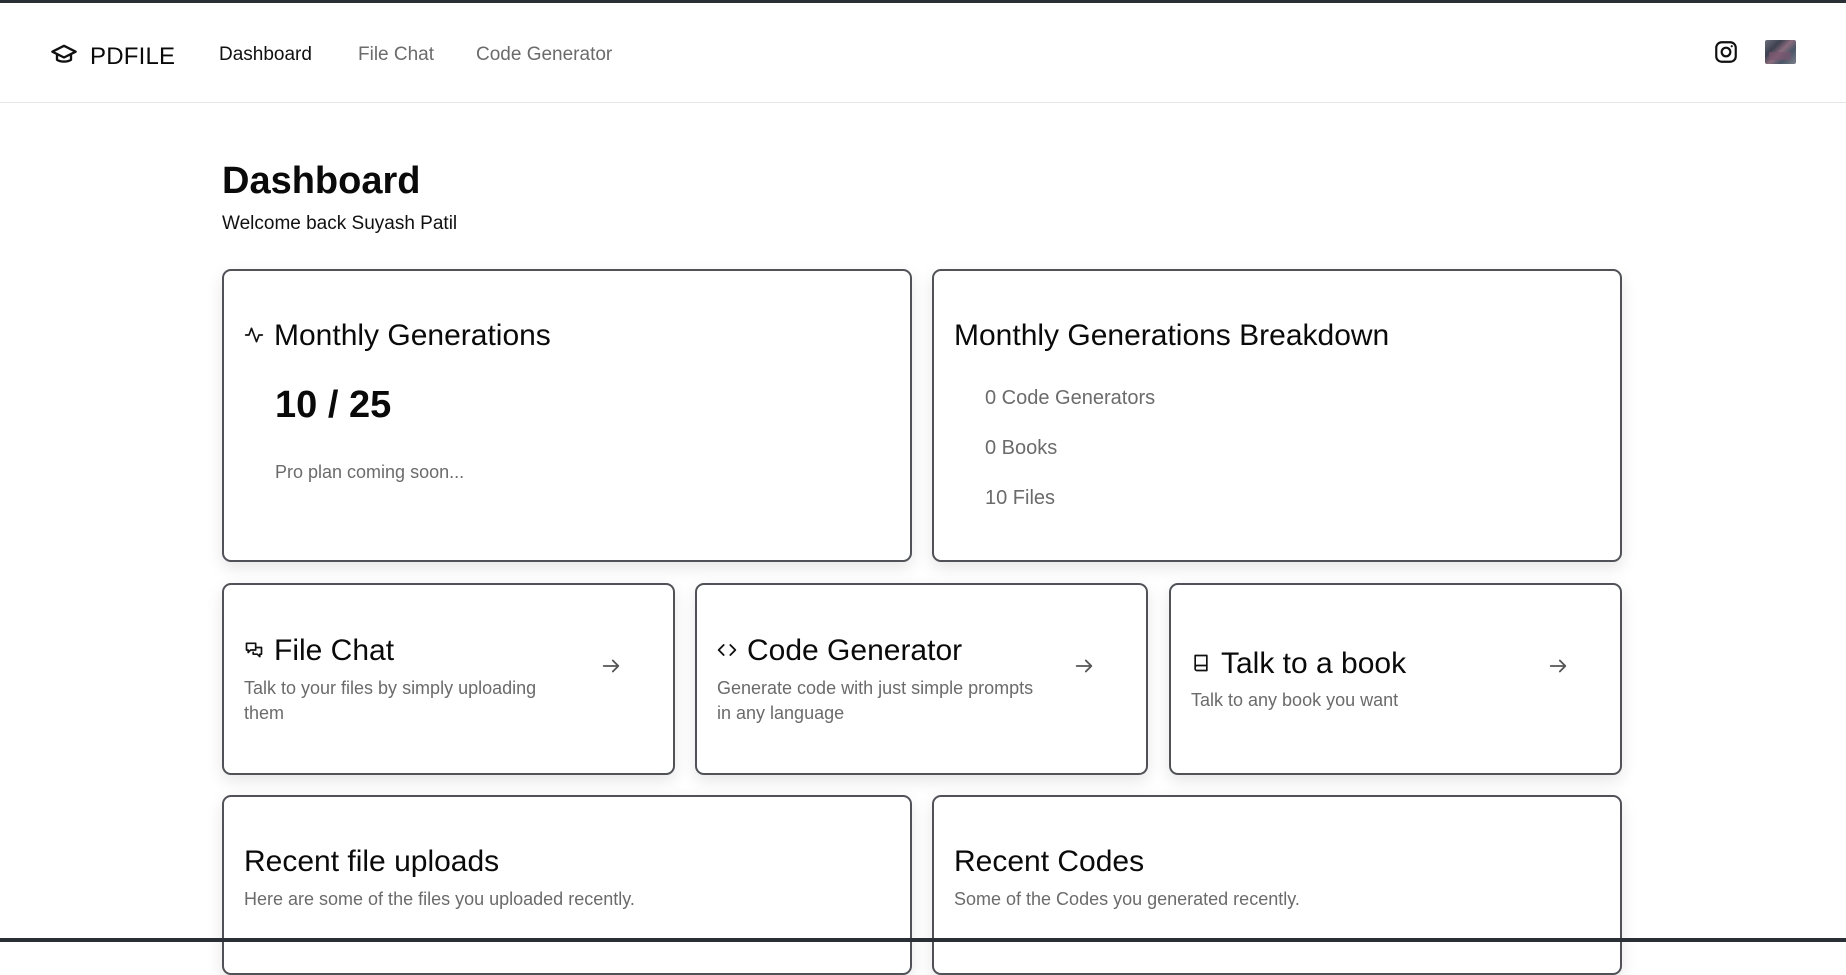  I want to click on talk-to-book-card: Talk to a book Talk to any book you want, so click(1395, 679).